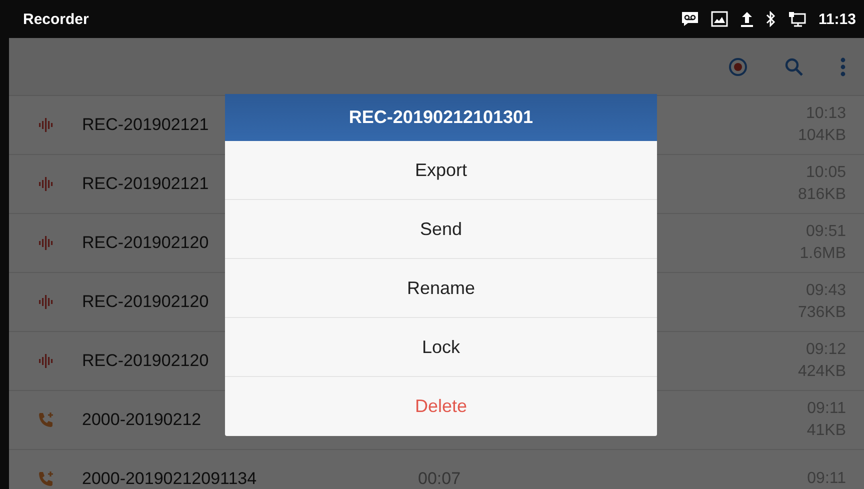 The width and height of the screenshot is (864, 489). What do you see at coordinates (837, 19) in the screenshot?
I see `clock: 11:13` at bounding box center [837, 19].